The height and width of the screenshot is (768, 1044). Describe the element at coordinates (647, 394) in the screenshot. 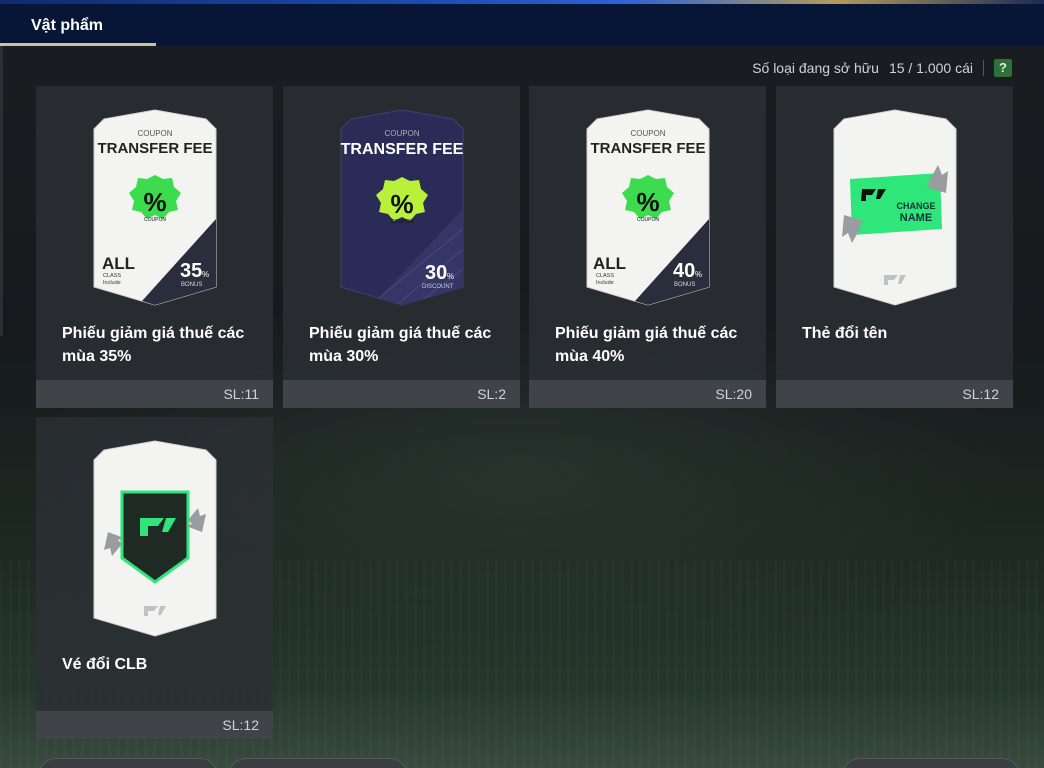

I see `item-qty-bar: SL:20` at that location.